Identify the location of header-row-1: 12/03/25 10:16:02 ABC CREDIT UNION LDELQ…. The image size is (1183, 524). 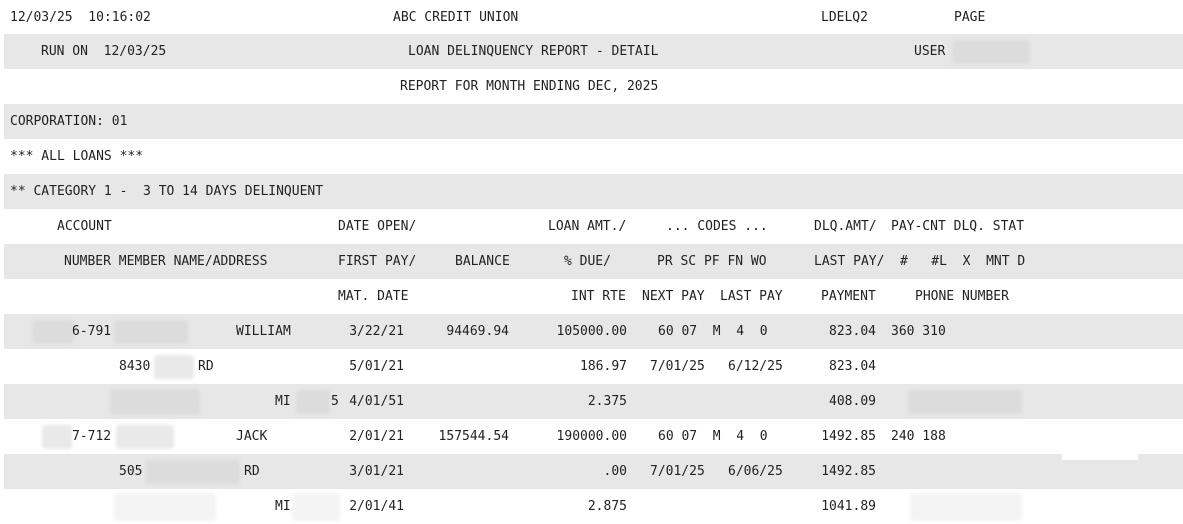
(593, 17).